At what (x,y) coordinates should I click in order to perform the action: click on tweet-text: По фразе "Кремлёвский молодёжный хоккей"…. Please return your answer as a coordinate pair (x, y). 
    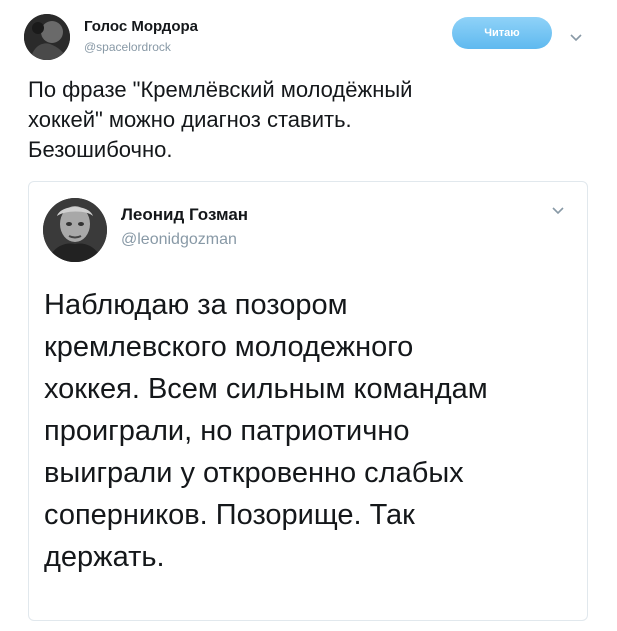
    Looking at the image, I should click on (220, 119).